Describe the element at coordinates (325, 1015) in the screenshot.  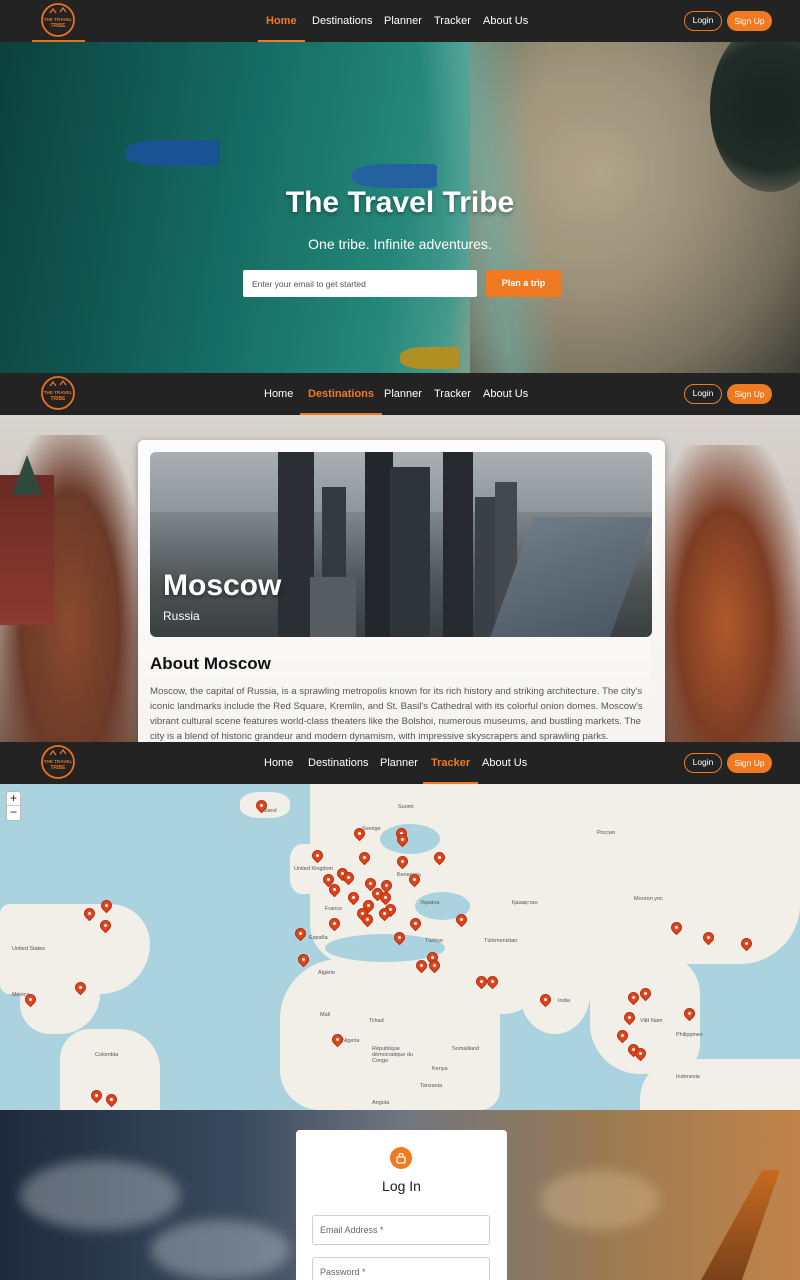
I see `map-label: Mali` at that location.